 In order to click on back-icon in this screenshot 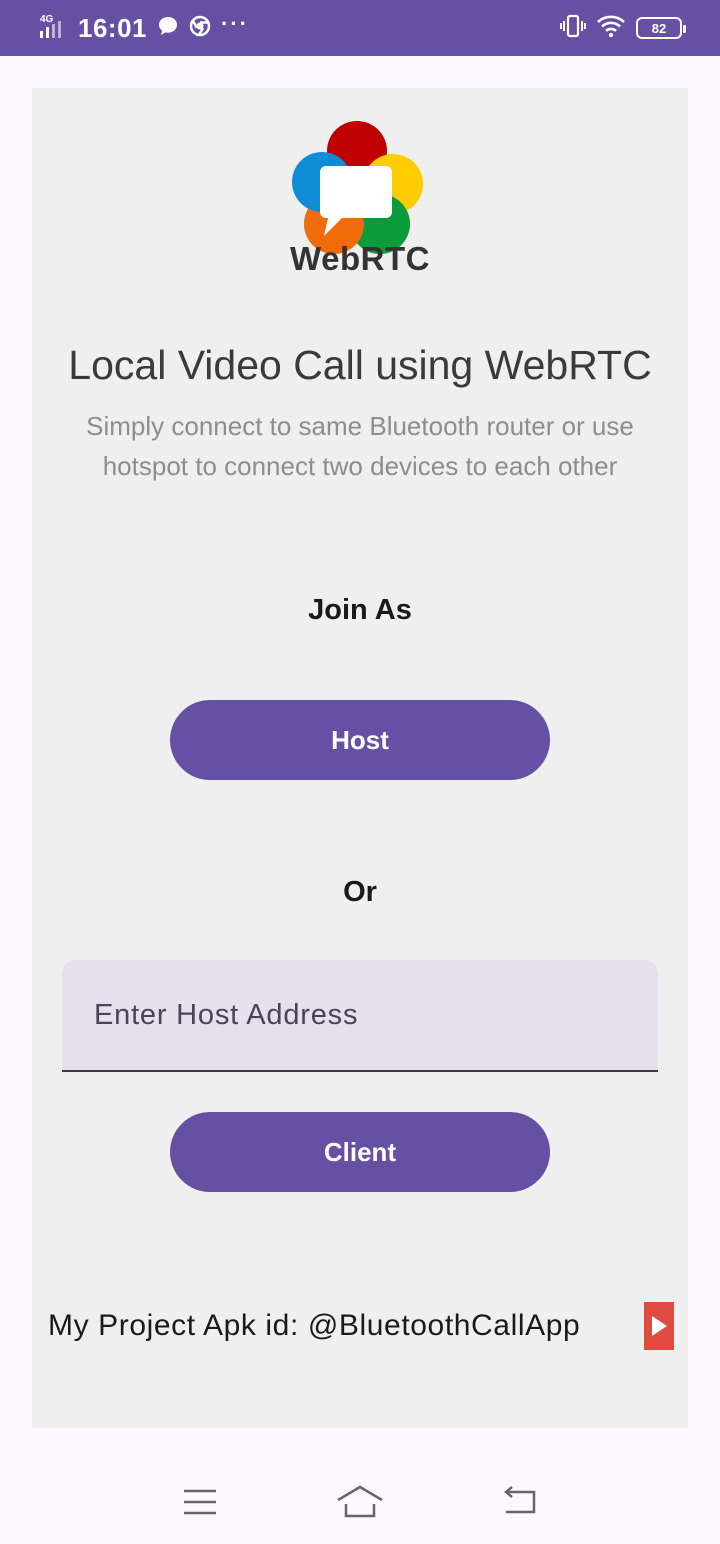, I will do `click(520, 1502)`.